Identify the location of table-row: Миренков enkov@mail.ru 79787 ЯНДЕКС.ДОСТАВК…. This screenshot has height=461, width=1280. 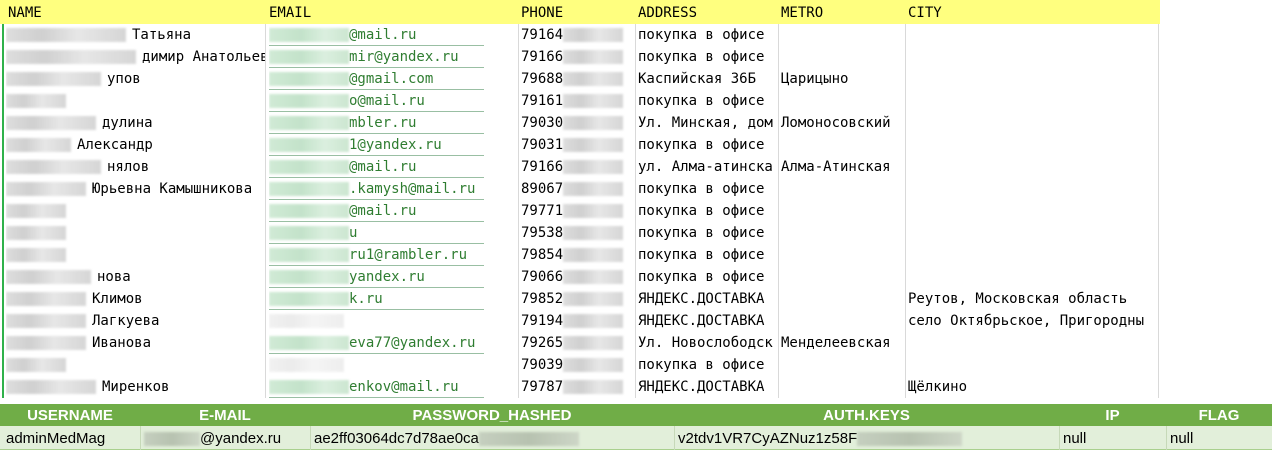
(580, 387).